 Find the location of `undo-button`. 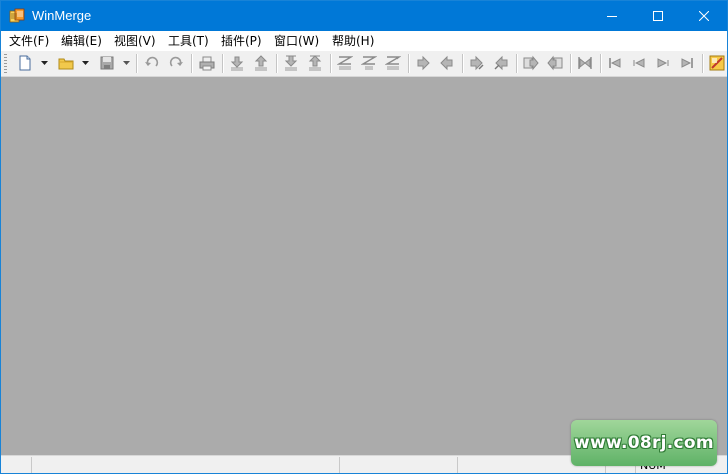

undo-button is located at coordinates (152, 63).